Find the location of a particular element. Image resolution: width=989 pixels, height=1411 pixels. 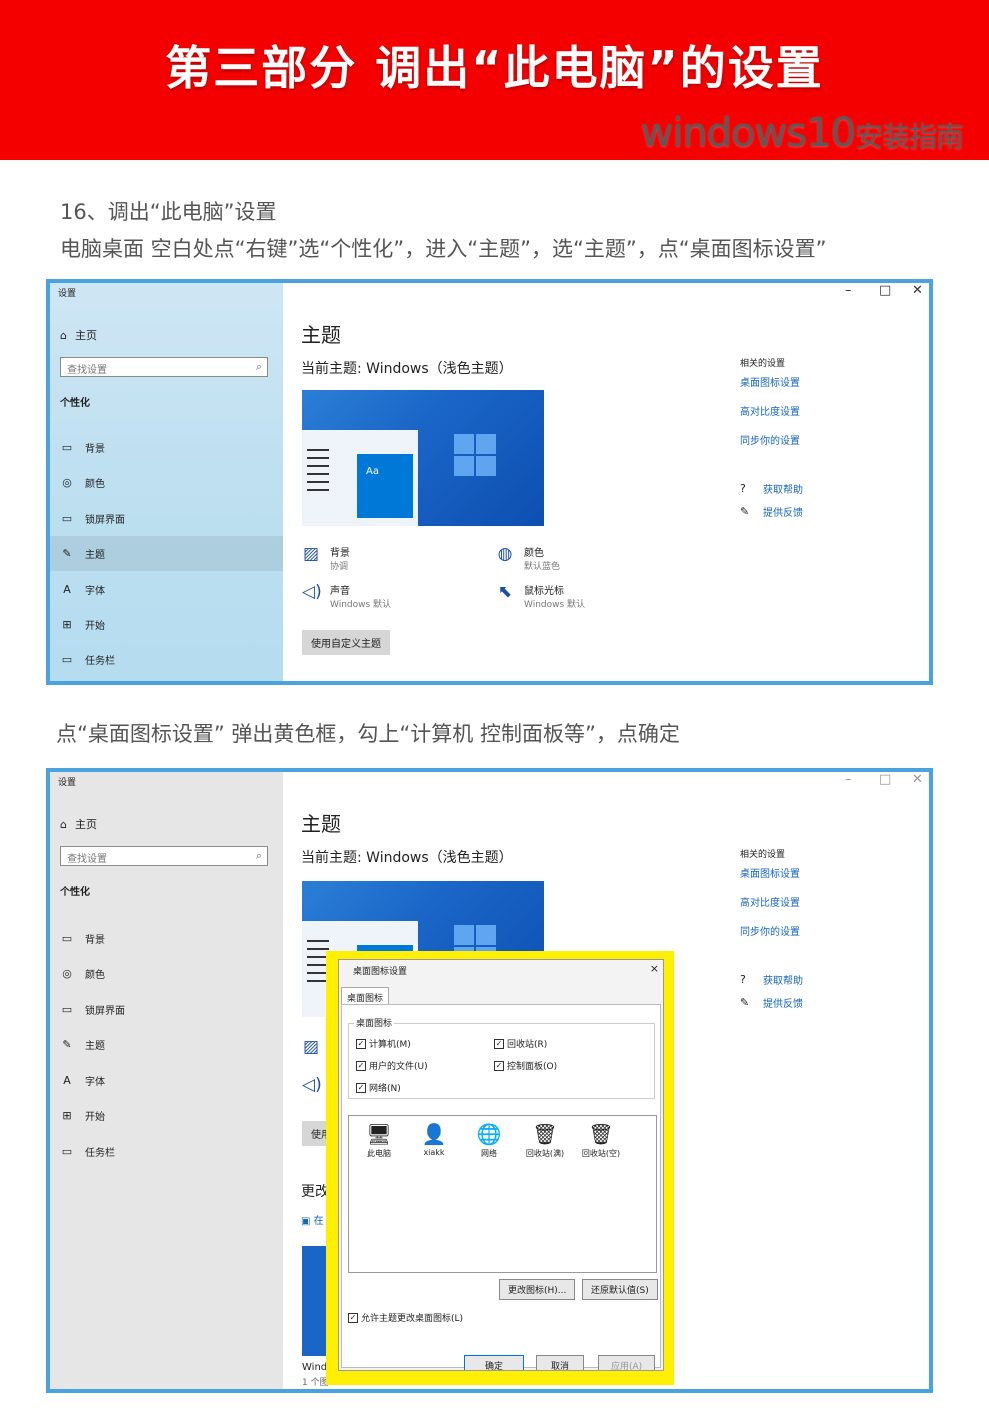

sidebar-item-label: 锁屏界面 is located at coordinates (105, 520).